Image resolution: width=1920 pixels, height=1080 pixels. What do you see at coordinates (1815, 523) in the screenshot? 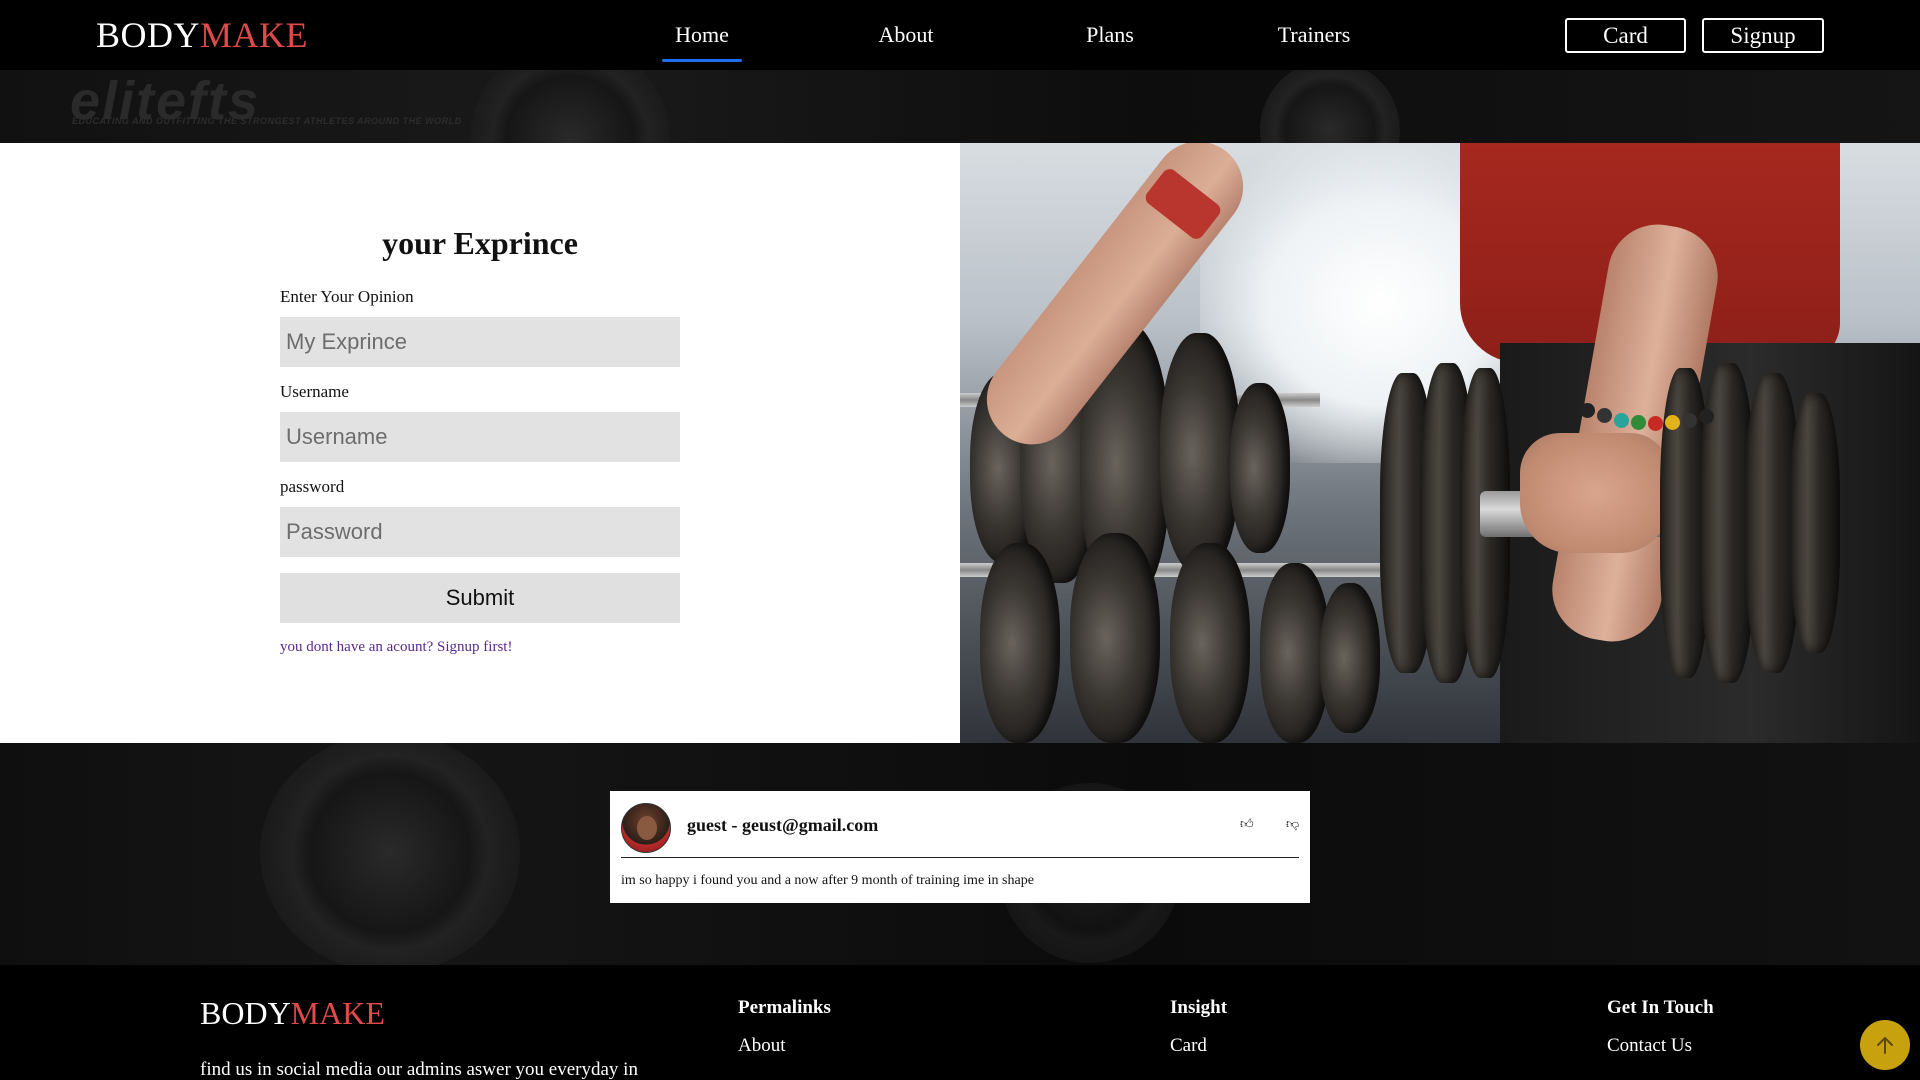
I see `dumbbell-plate` at bounding box center [1815, 523].